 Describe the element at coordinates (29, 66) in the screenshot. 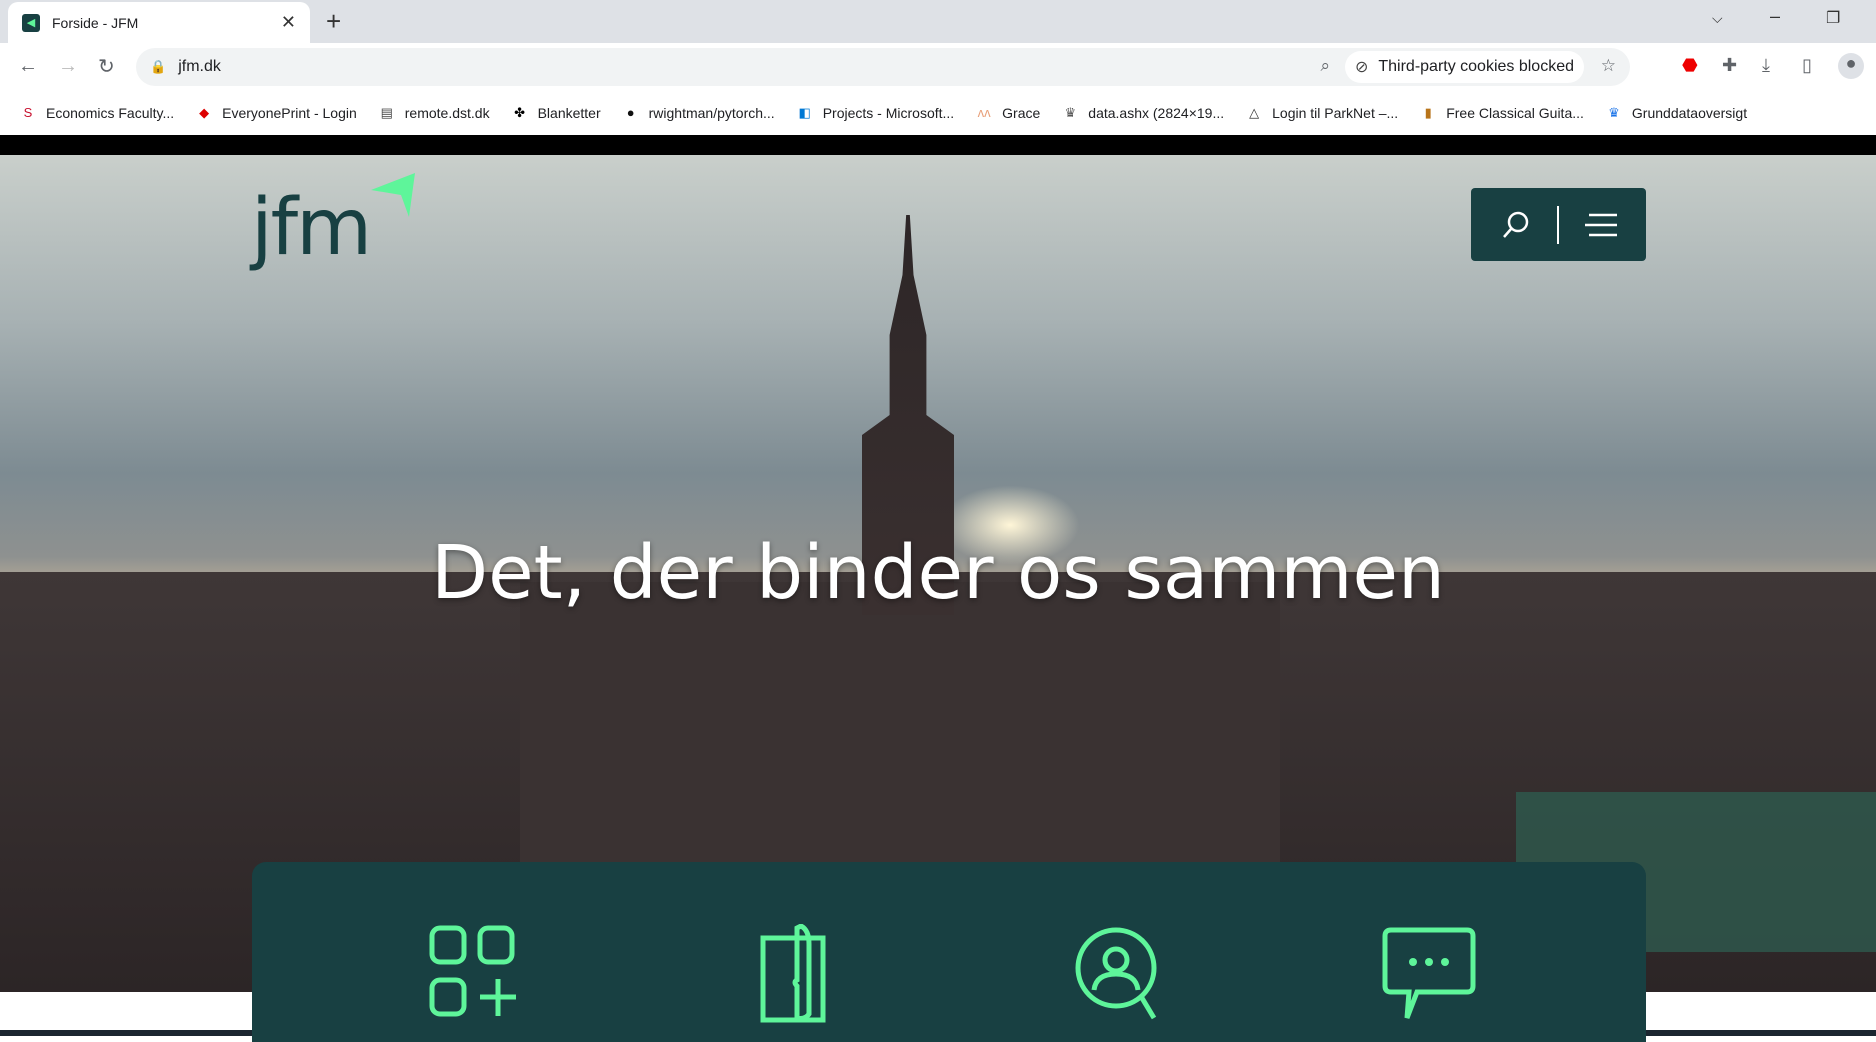

I see `back-icon: ←` at that location.